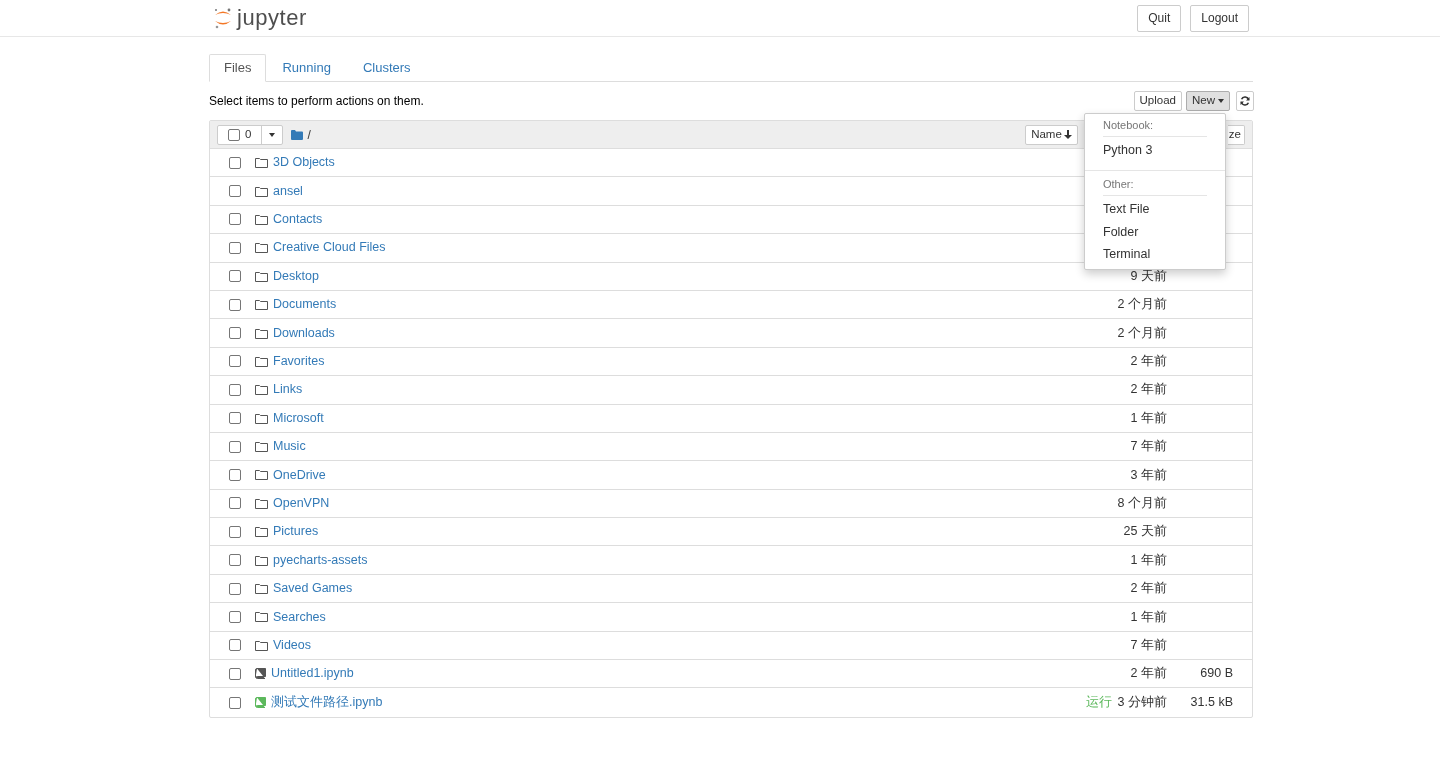  Describe the element at coordinates (292, 645) in the screenshot. I see `file-name-link: Videos` at that location.